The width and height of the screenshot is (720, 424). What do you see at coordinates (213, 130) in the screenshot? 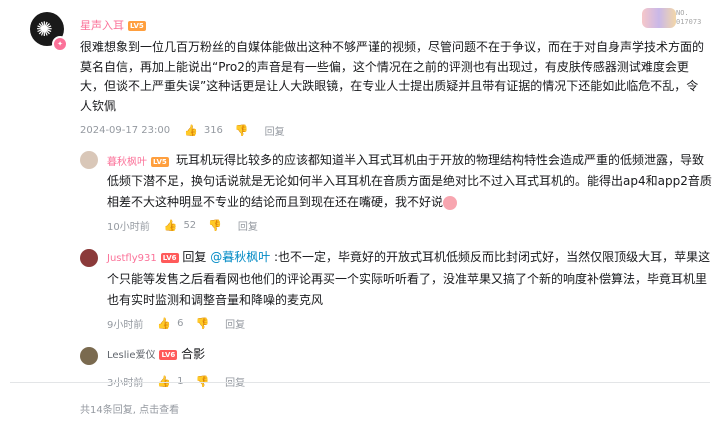
I see `like-count: 316` at bounding box center [213, 130].